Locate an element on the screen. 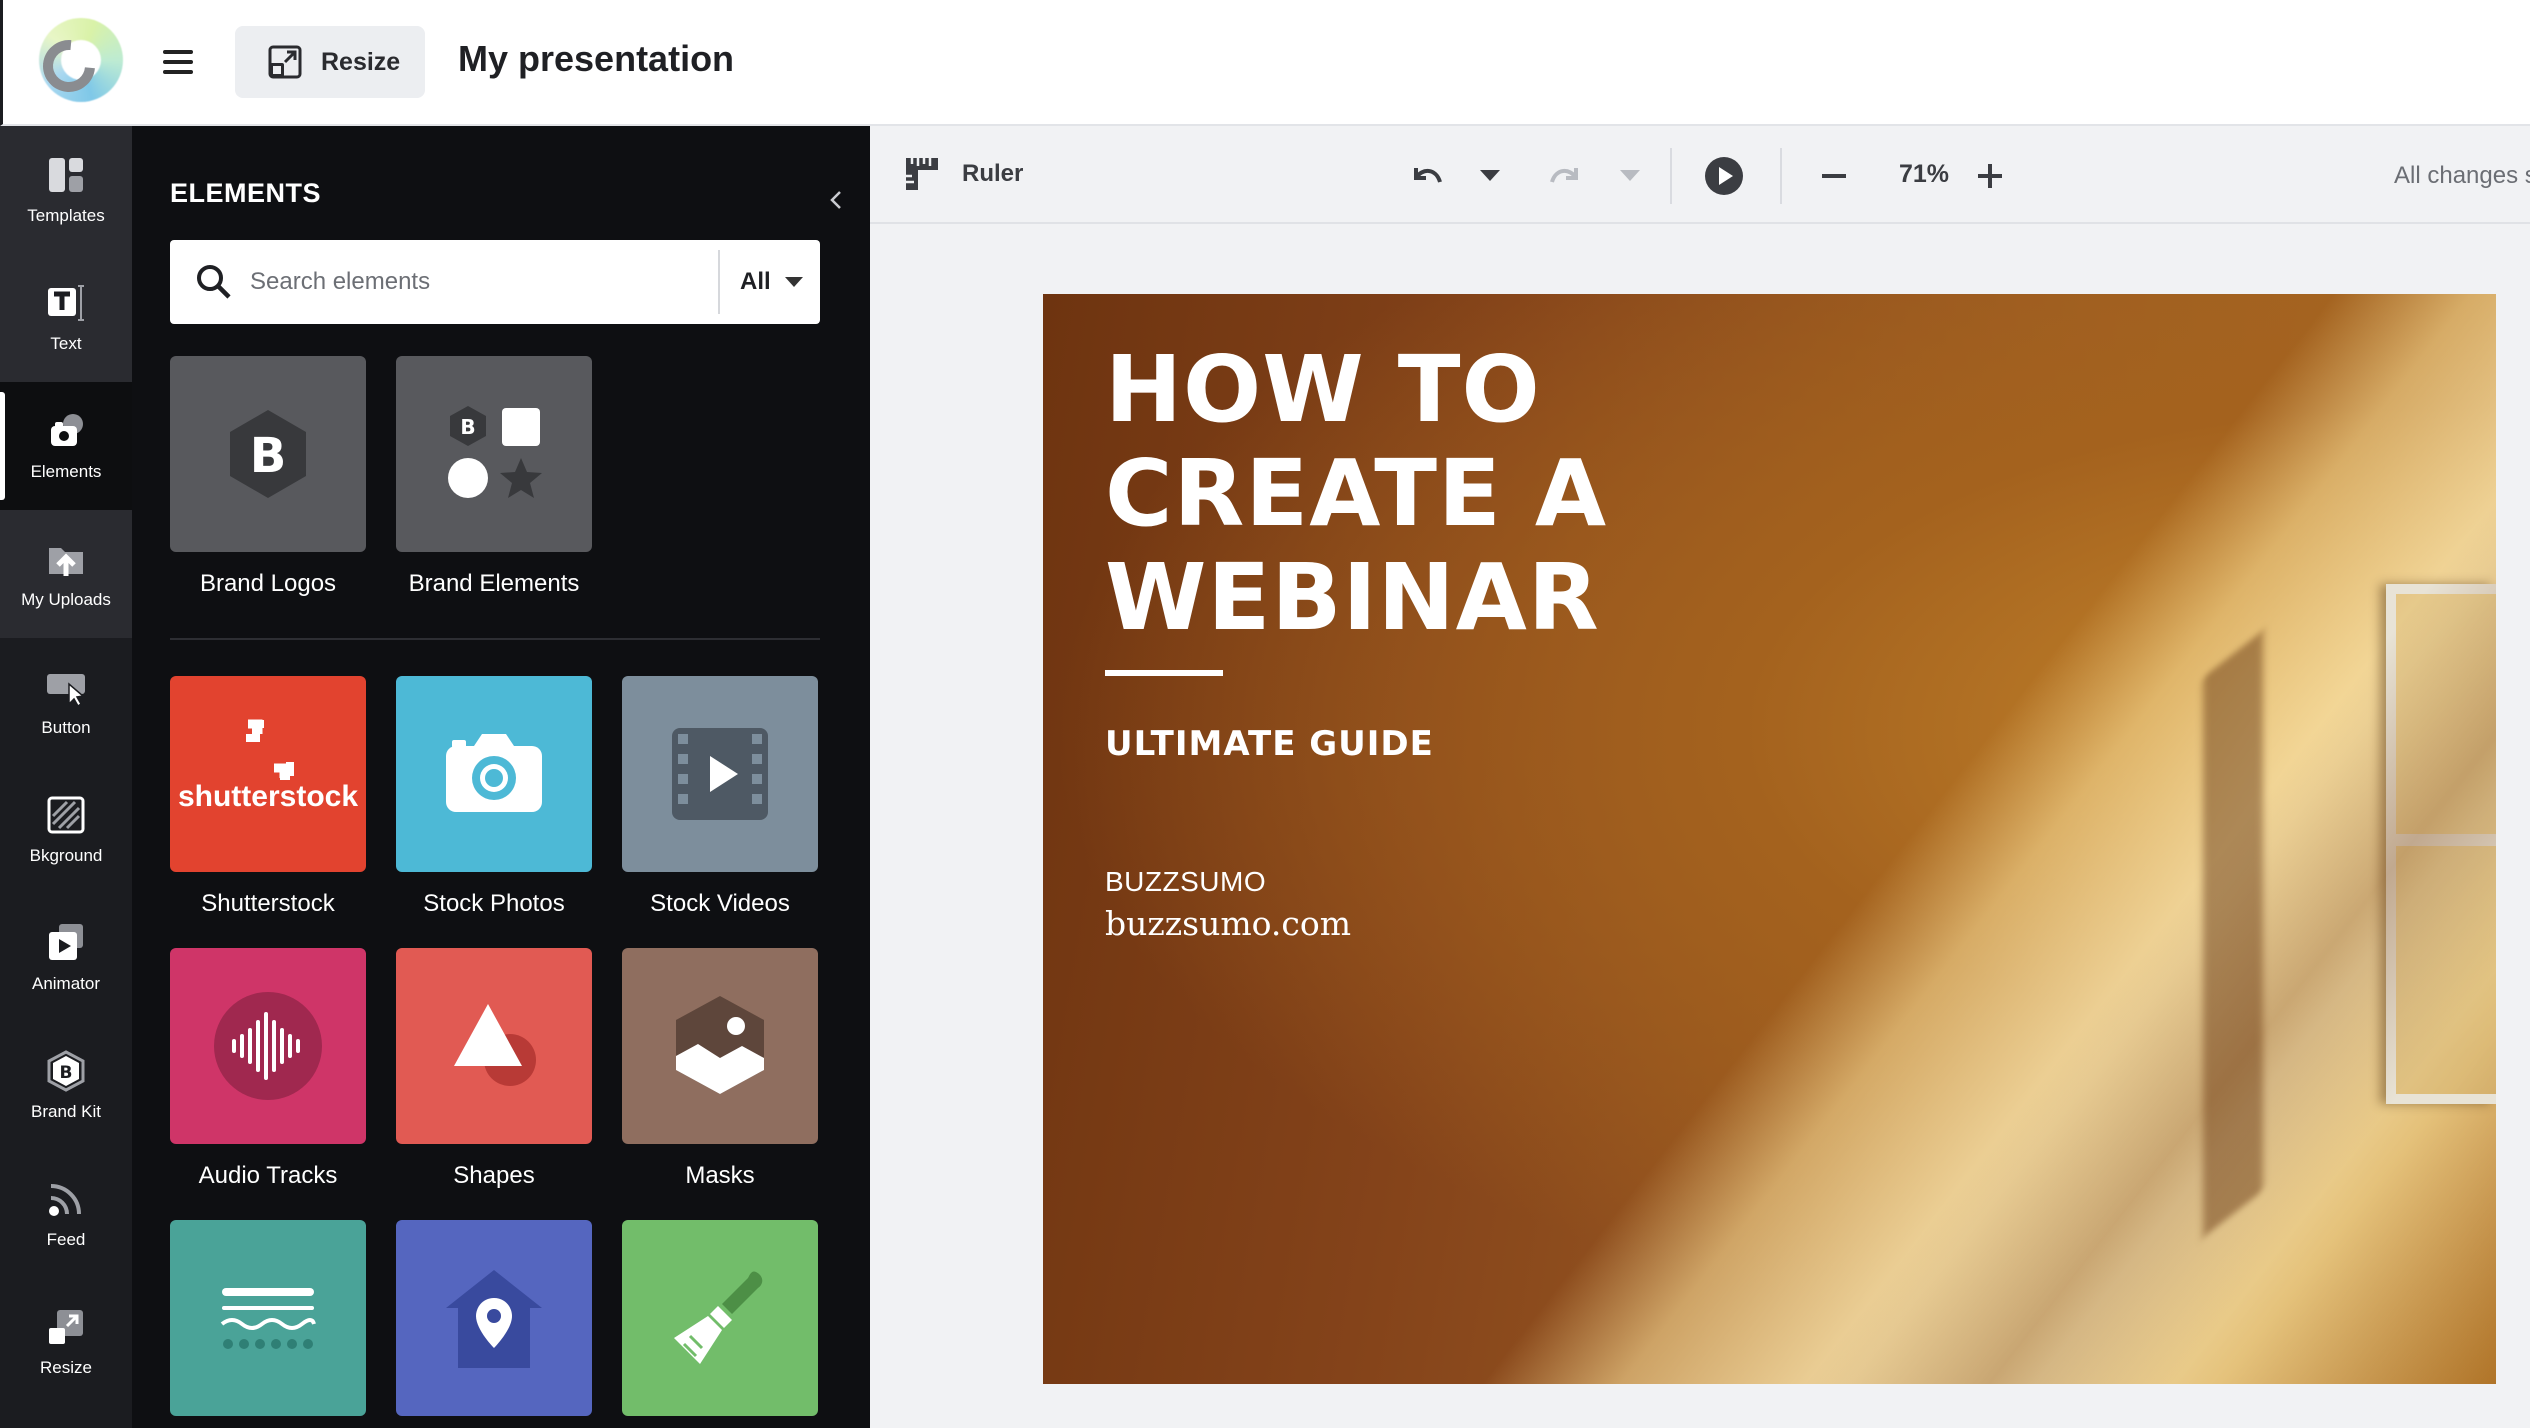 The image size is (2530, 1428). panel-title: ELEMENTS is located at coordinates (246, 193).